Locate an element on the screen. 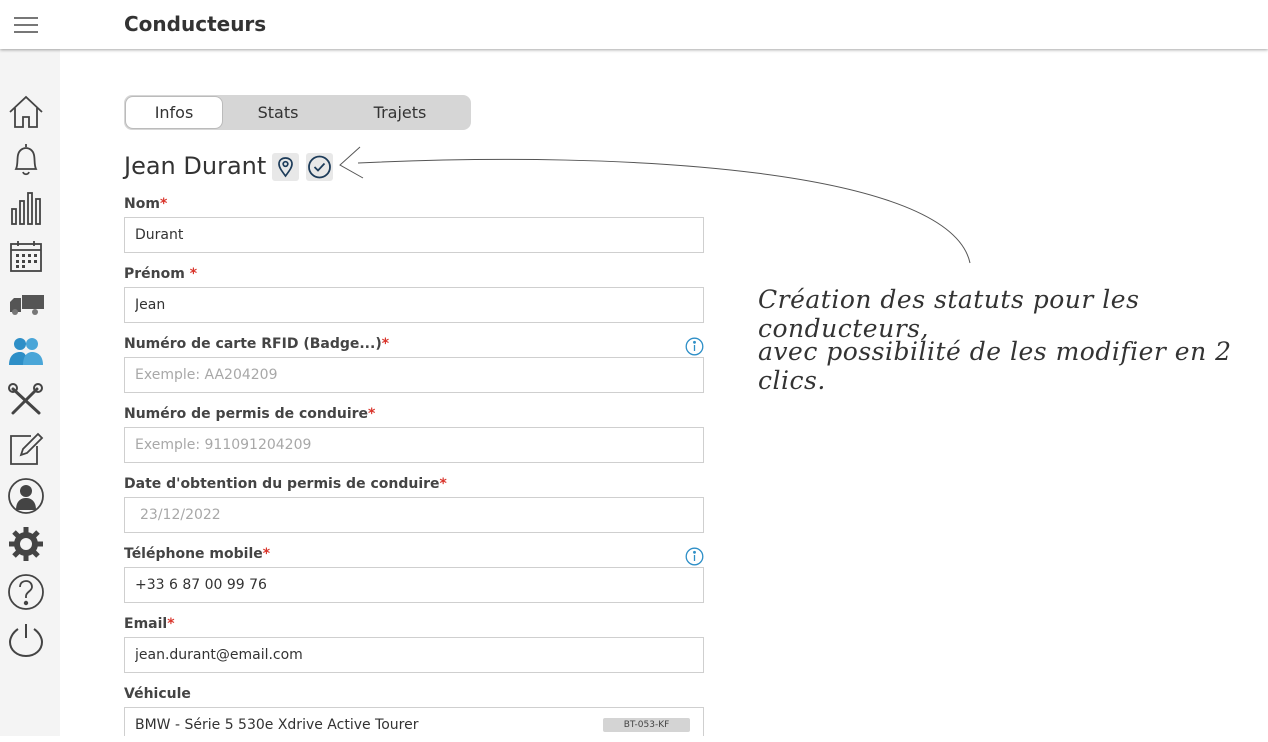 Image resolution: width=1268 pixels, height=742 pixels. telephone-label: Téléphone mobile* is located at coordinates (197, 554).